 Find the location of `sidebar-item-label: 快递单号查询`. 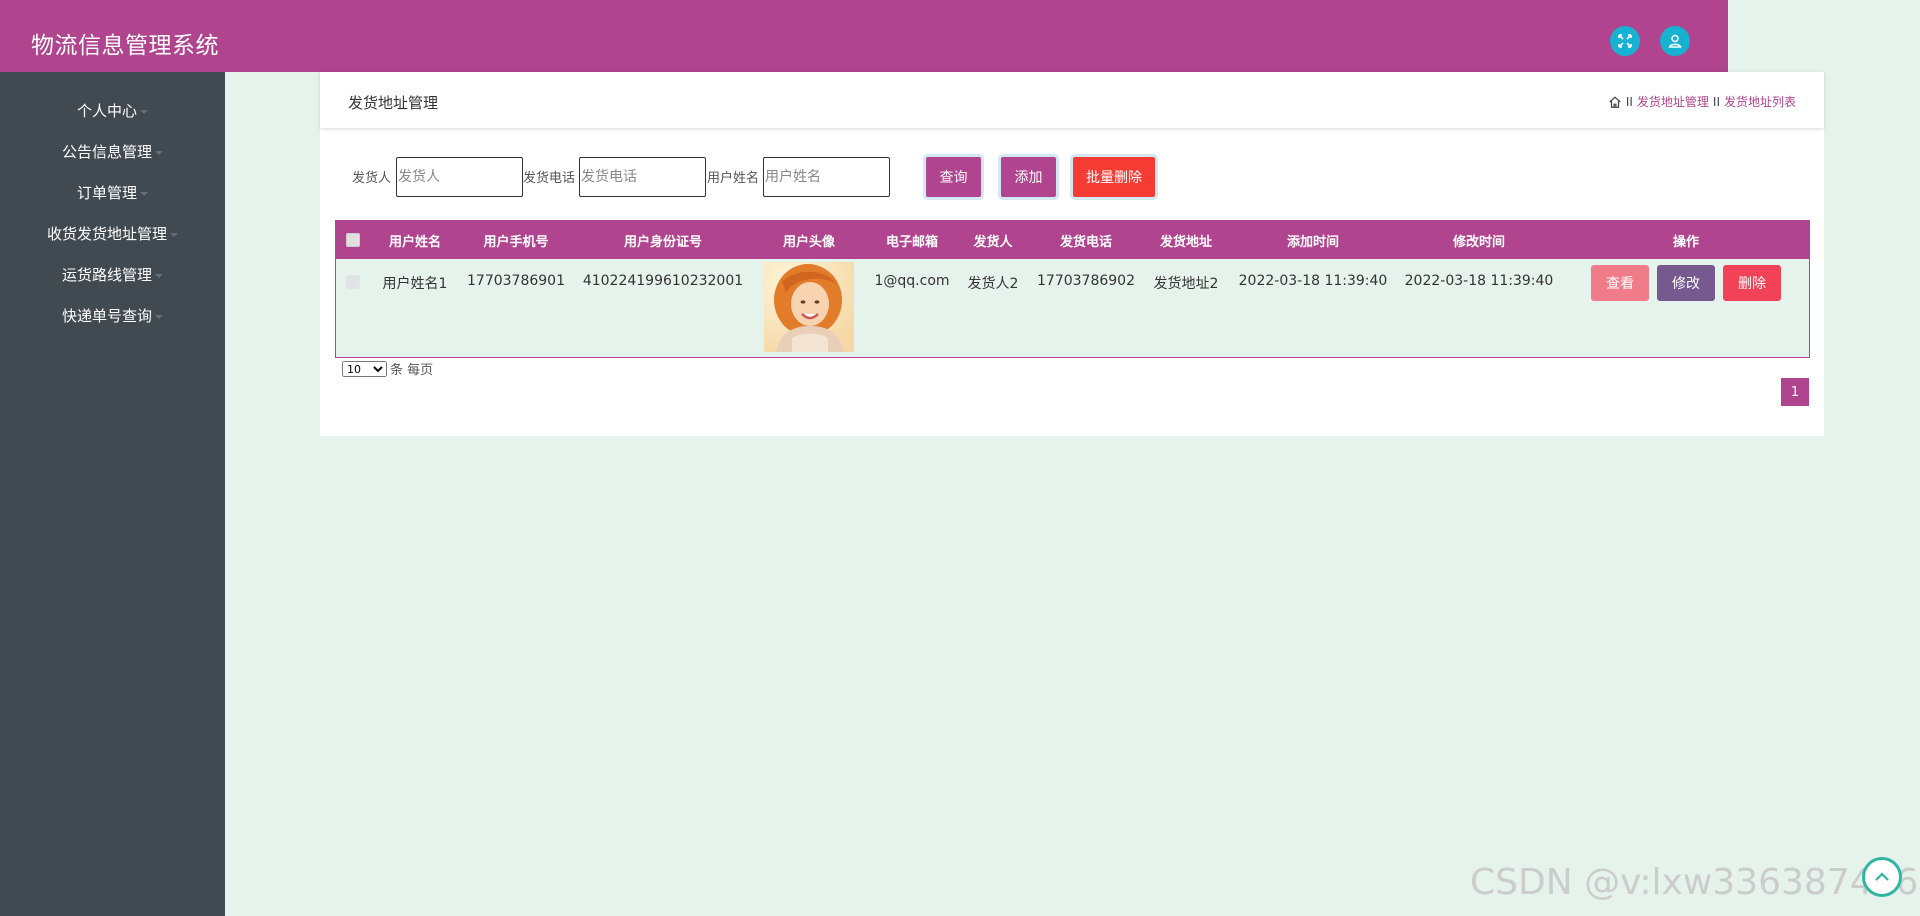

sidebar-item-label: 快递单号查询 is located at coordinates (106, 316).